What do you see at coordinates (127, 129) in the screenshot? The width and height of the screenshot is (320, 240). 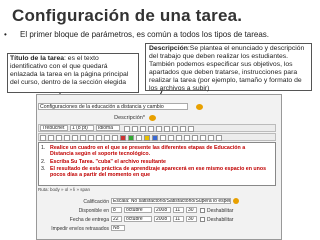 I see `bold-button` at bounding box center [127, 129].